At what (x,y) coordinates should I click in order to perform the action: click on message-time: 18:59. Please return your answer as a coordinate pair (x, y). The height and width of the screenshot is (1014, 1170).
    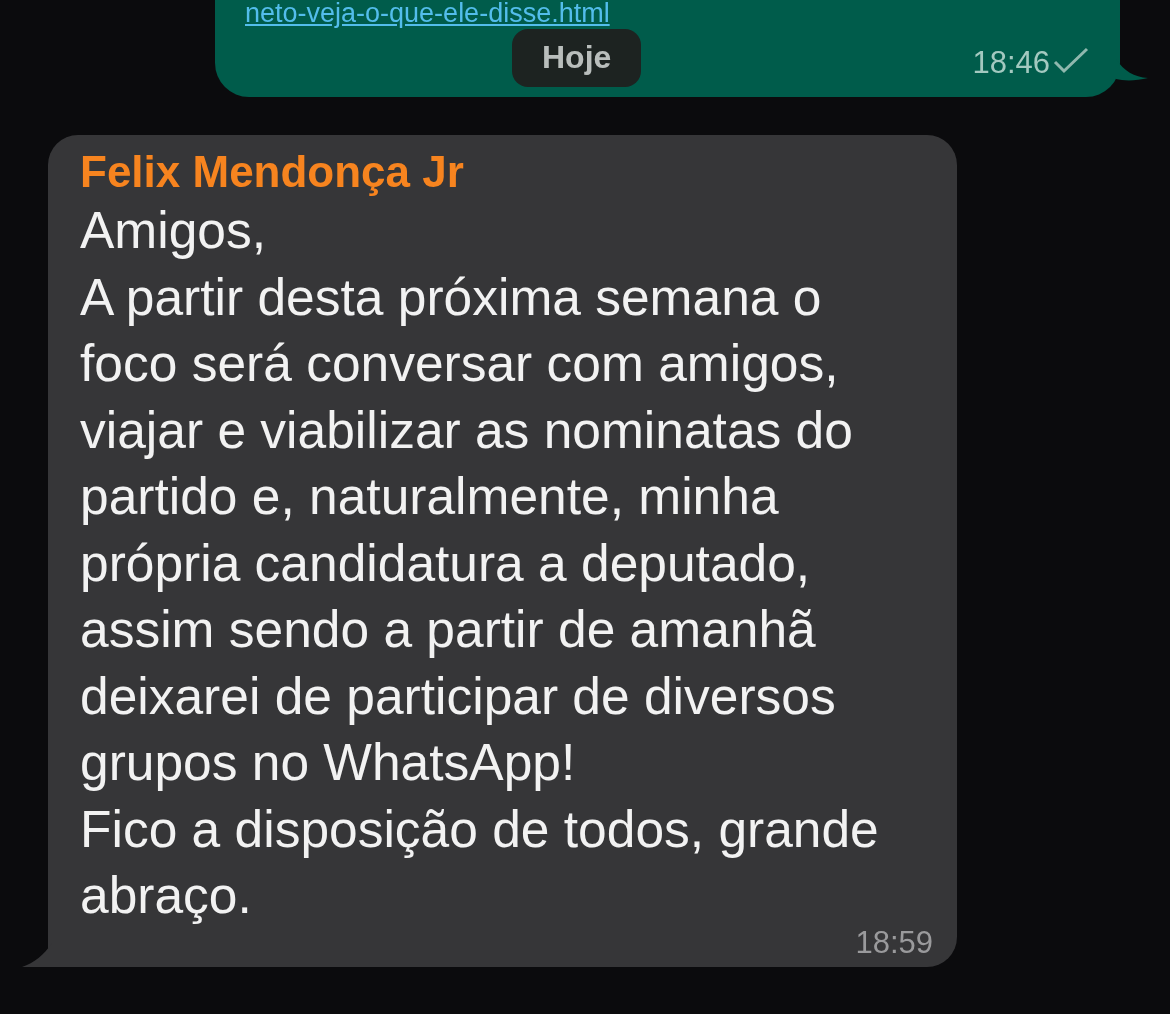
    Looking at the image, I should click on (894, 942).